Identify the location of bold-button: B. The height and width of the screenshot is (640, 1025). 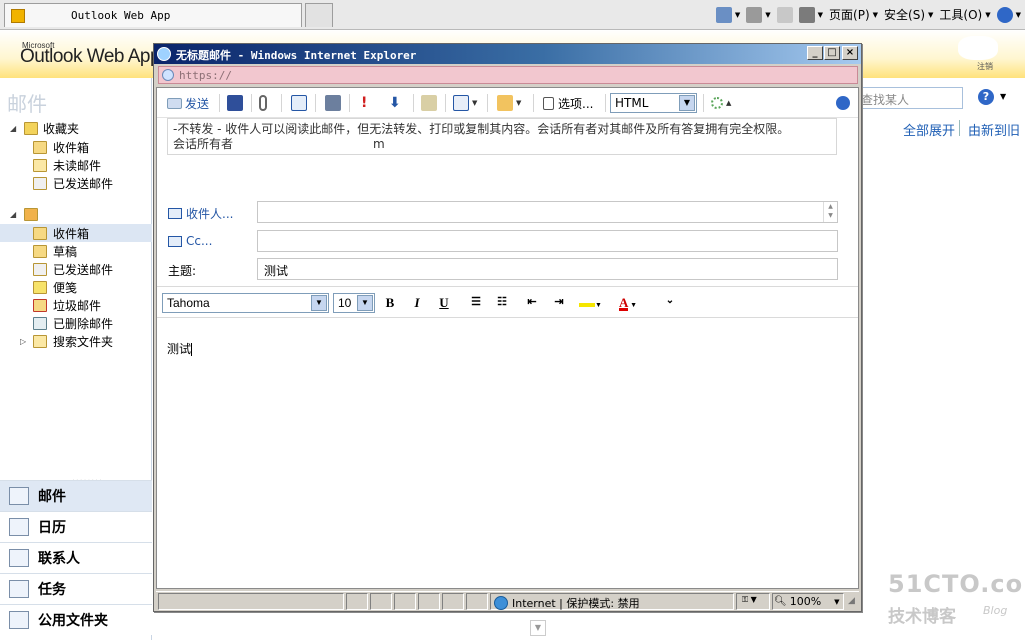
(390, 303).